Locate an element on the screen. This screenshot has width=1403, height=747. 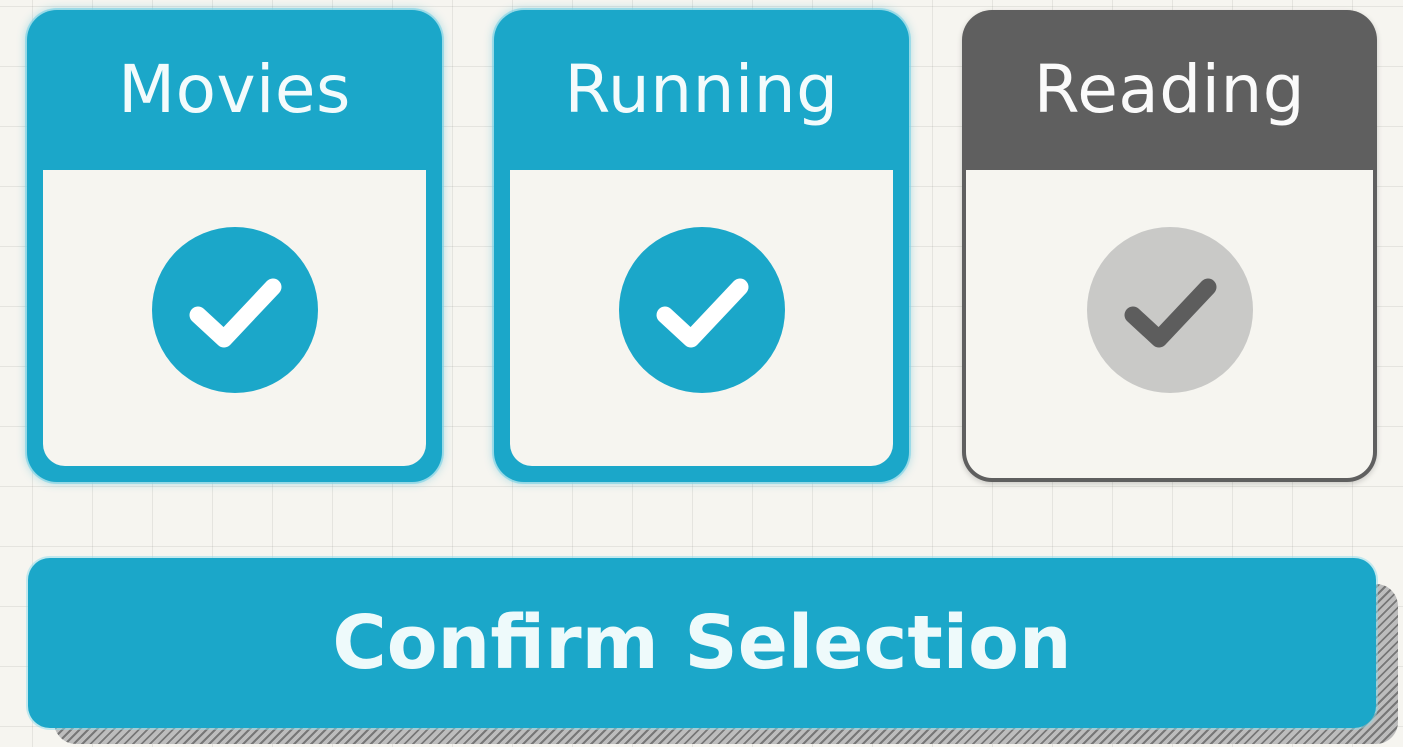
card-title: Running is located at coordinates (701, 89).